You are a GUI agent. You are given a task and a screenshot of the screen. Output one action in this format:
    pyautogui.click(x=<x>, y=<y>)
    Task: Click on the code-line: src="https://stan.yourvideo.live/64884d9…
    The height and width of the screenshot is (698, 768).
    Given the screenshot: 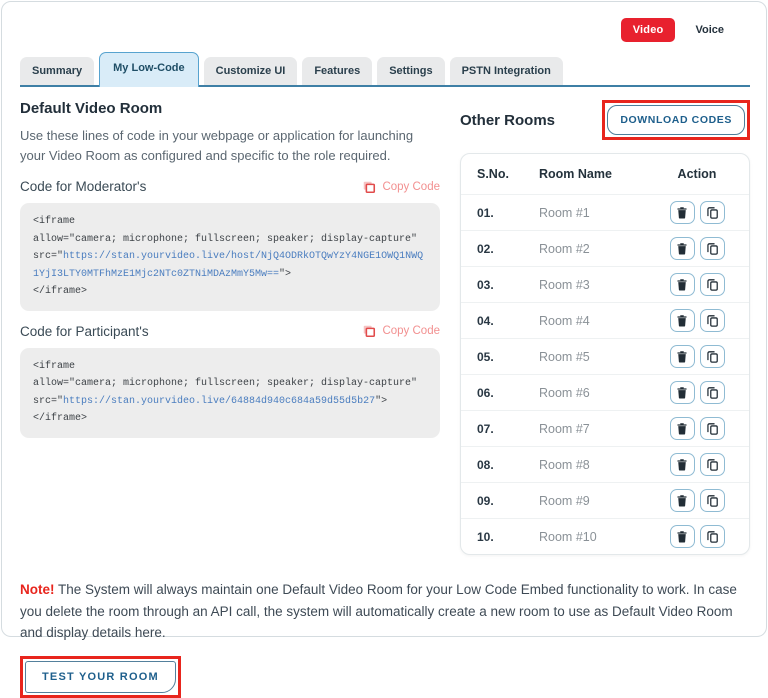 What is the action you would take?
    pyautogui.click(x=210, y=401)
    